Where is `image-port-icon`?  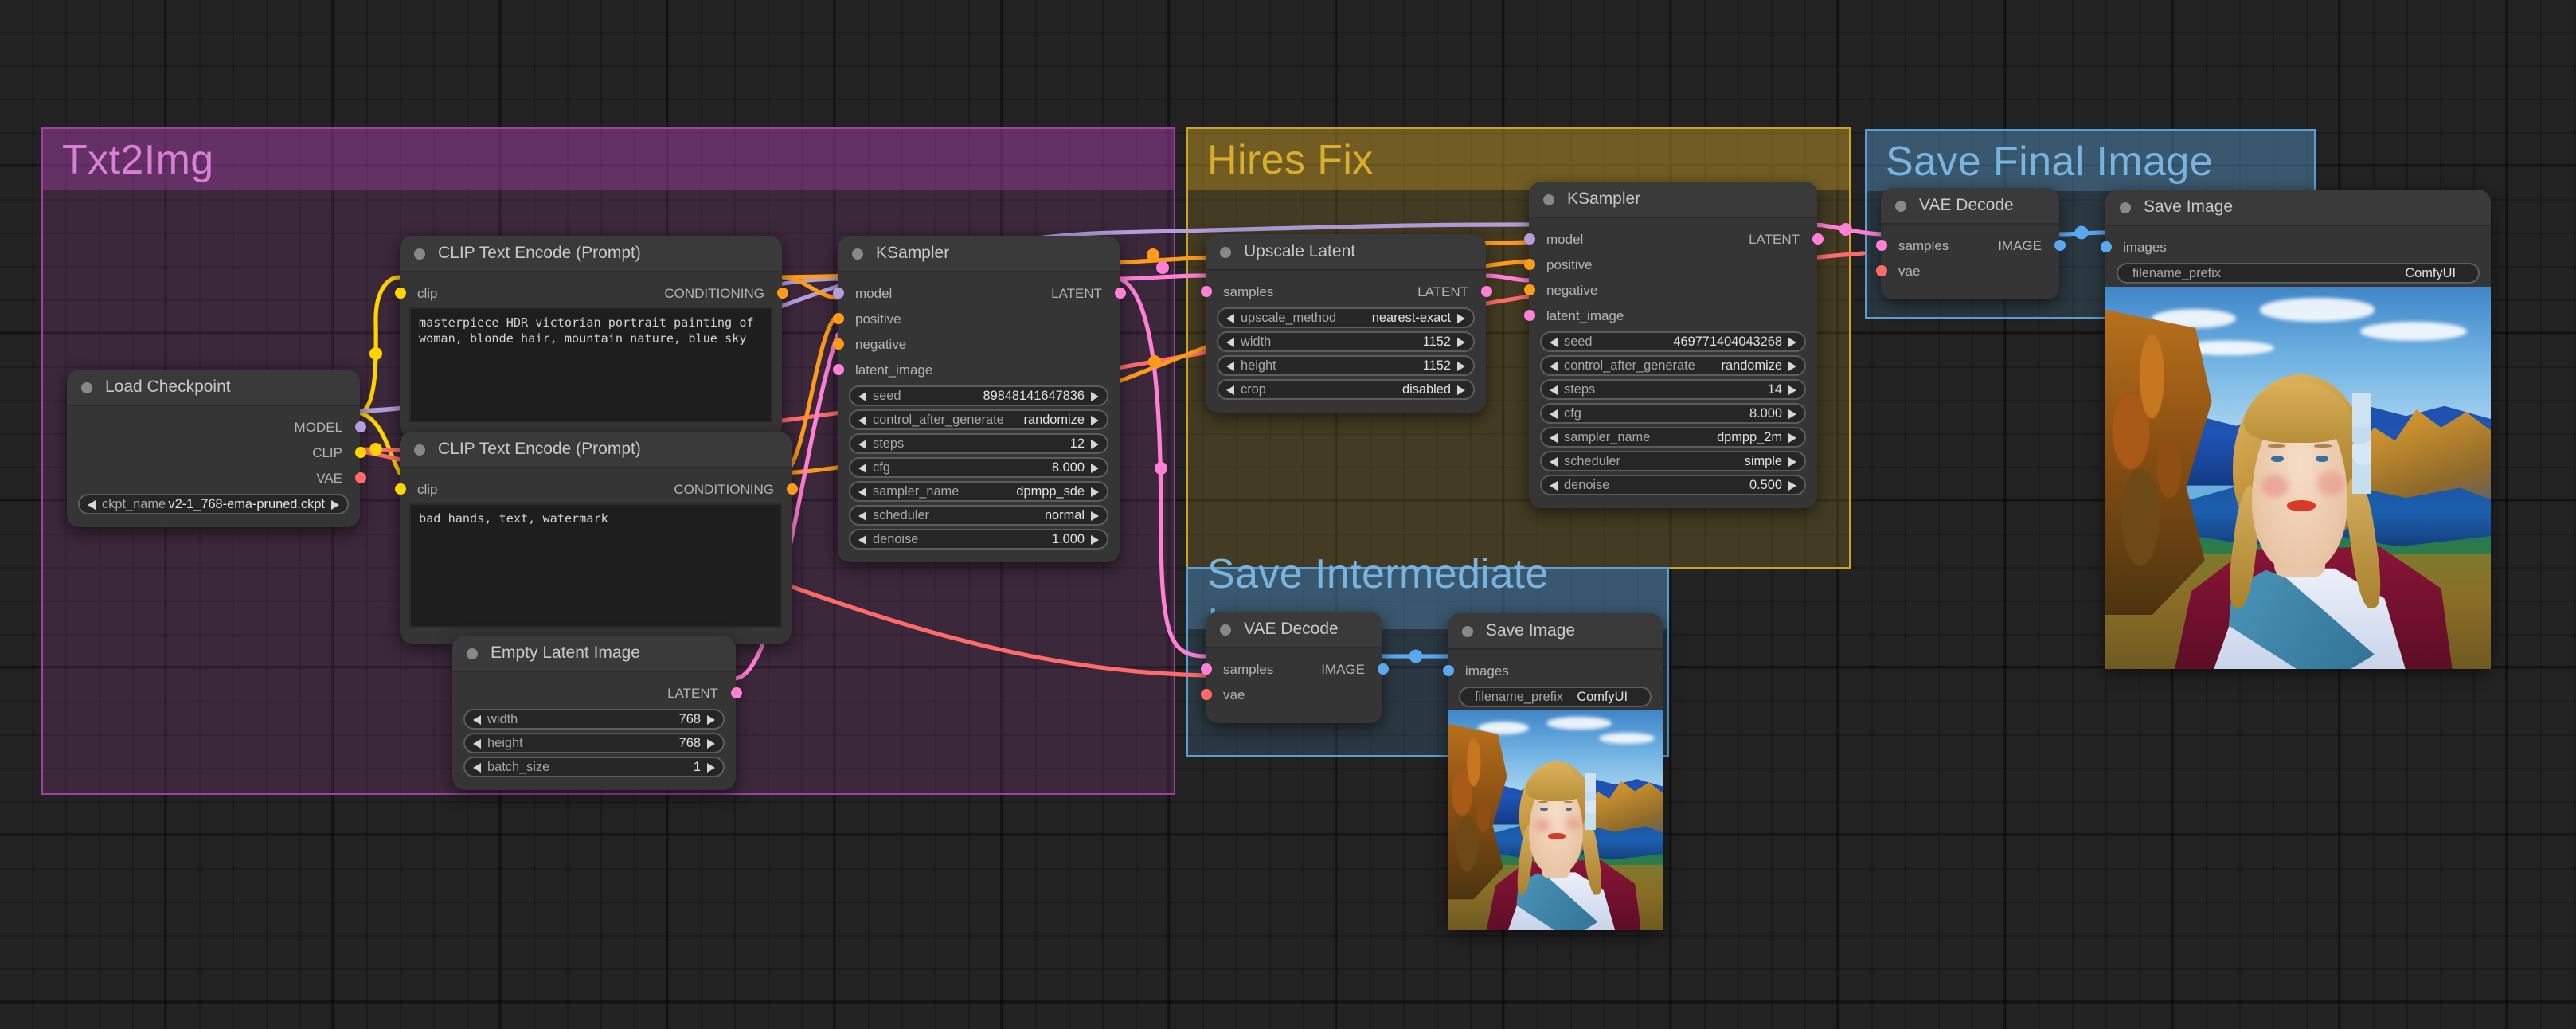
image-port-icon is located at coordinates (2059, 245).